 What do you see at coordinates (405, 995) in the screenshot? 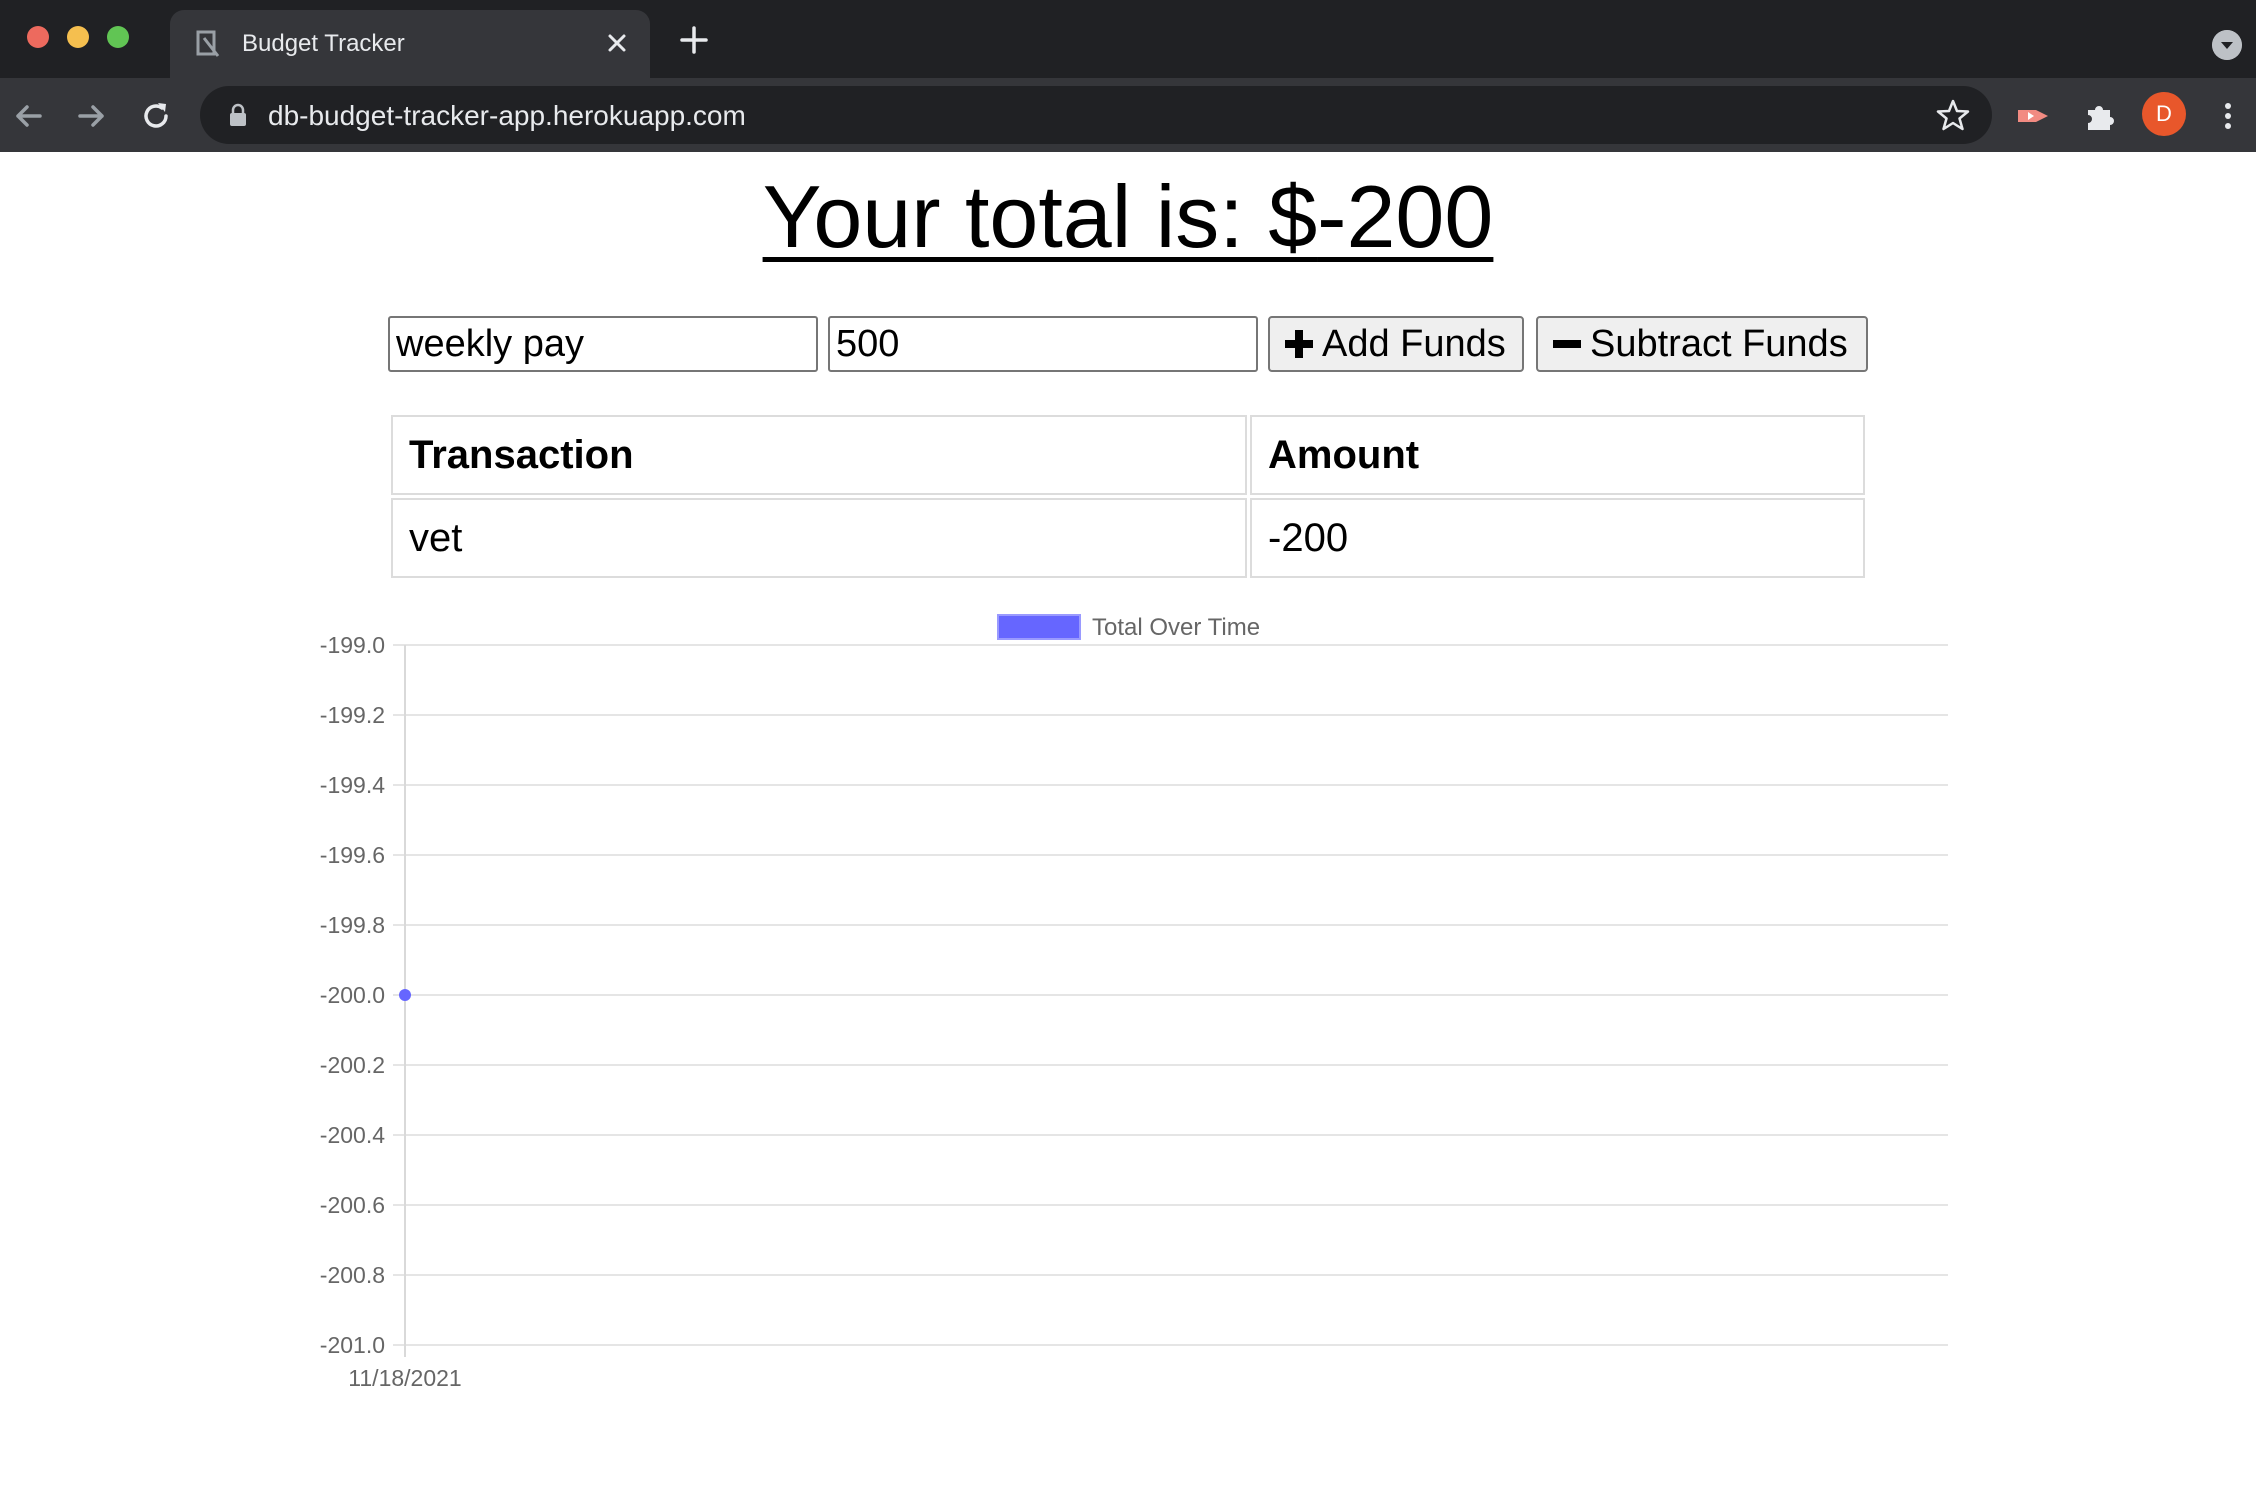
I see `data-point` at bounding box center [405, 995].